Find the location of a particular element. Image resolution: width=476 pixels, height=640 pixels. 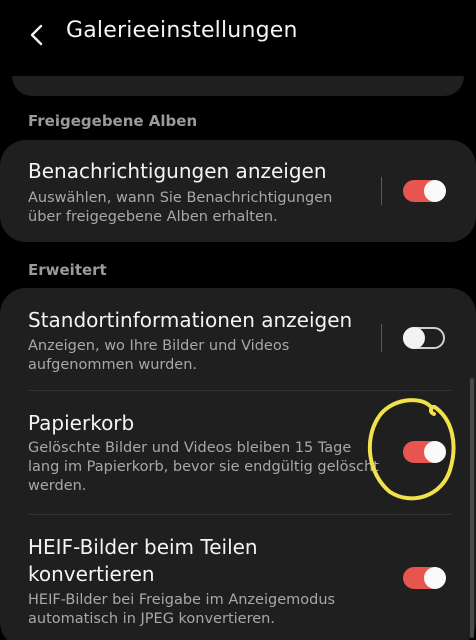

setting-desc-heif-line2: automatisch in JPEG konvertieren. is located at coordinates (151, 619).